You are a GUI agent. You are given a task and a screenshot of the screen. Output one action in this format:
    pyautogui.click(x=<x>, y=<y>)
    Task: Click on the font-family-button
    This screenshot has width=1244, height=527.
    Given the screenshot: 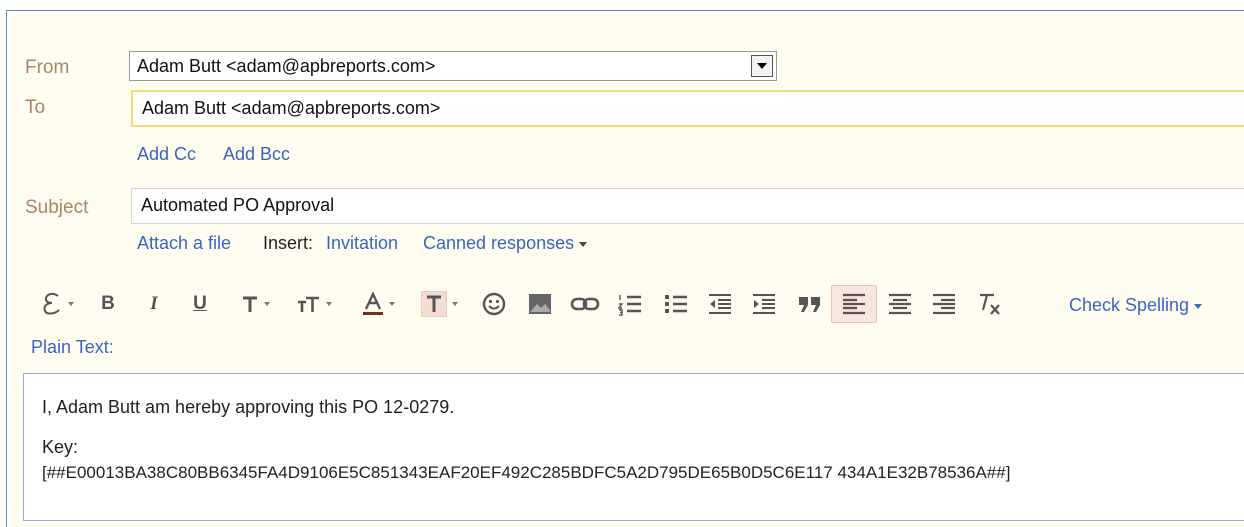 What is the action you would take?
    pyautogui.click(x=255, y=304)
    